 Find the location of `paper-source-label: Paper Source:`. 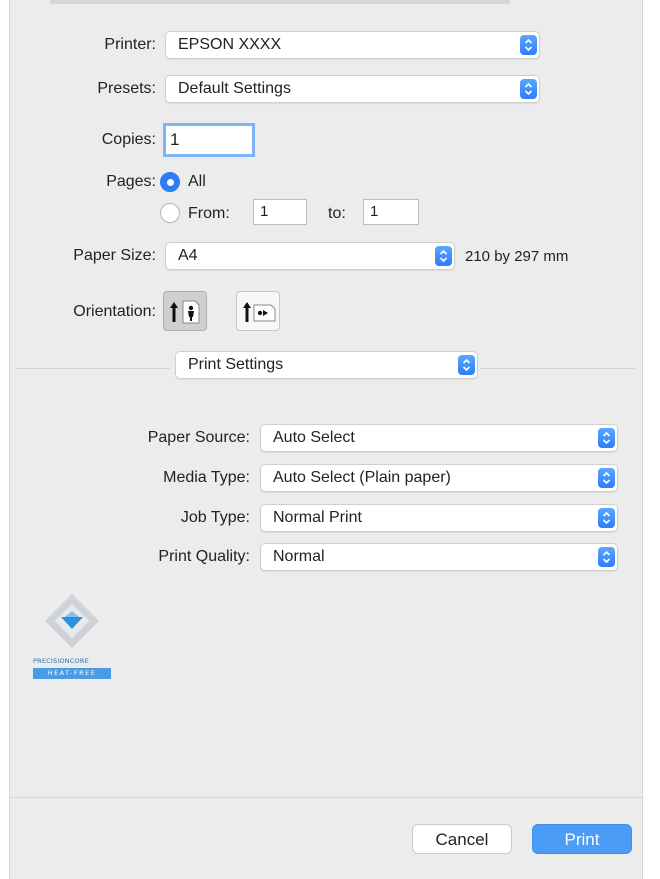

paper-source-label: Paper Source: is located at coordinates (198, 437).